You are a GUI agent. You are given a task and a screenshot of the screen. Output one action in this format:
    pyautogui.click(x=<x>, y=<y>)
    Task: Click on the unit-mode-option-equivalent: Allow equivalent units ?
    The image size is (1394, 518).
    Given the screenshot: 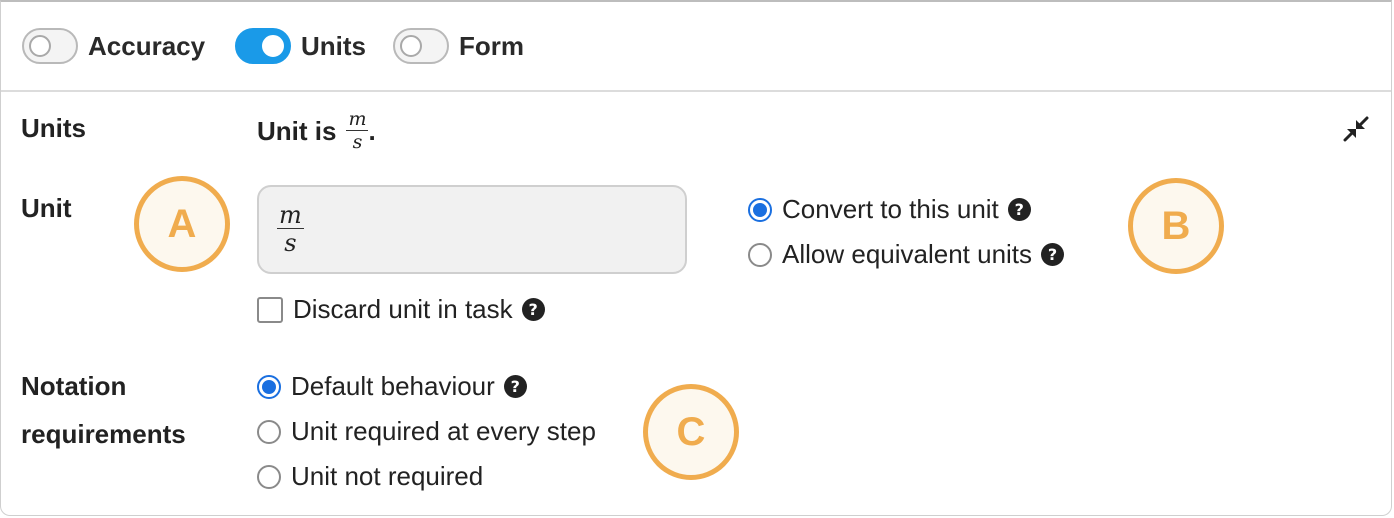 What is the action you would take?
    pyautogui.click(x=906, y=254)
    